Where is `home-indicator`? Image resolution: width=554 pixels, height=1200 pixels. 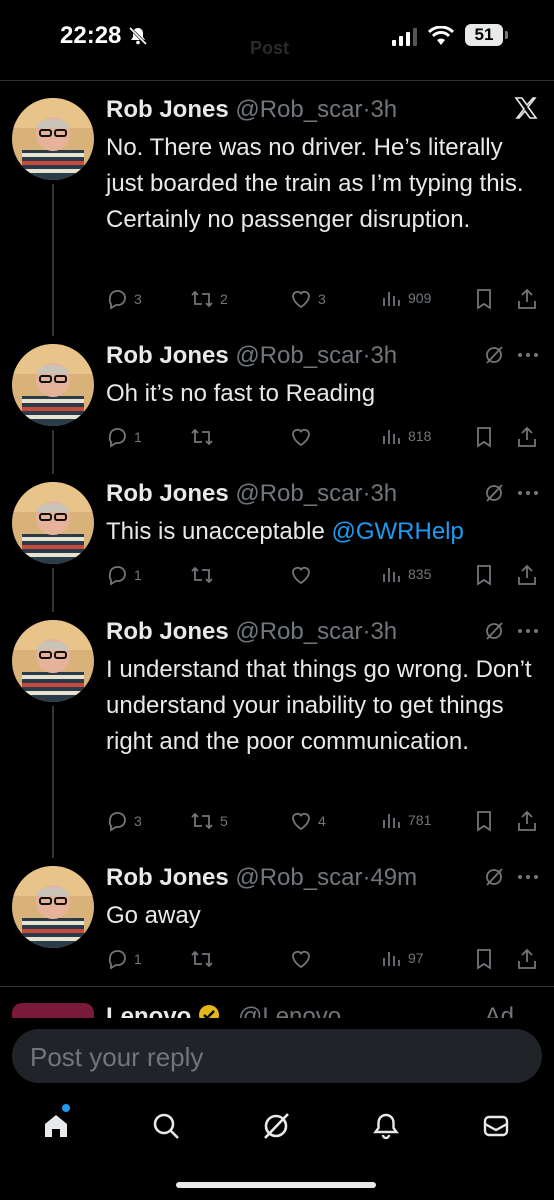
home-indicator is located at coordinates (276, 1185).